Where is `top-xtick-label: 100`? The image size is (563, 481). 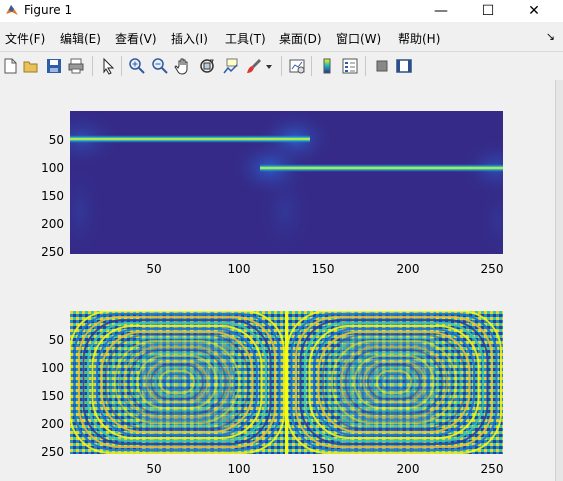 top-xtick-label: 100 is located at coordinates (239, 269).